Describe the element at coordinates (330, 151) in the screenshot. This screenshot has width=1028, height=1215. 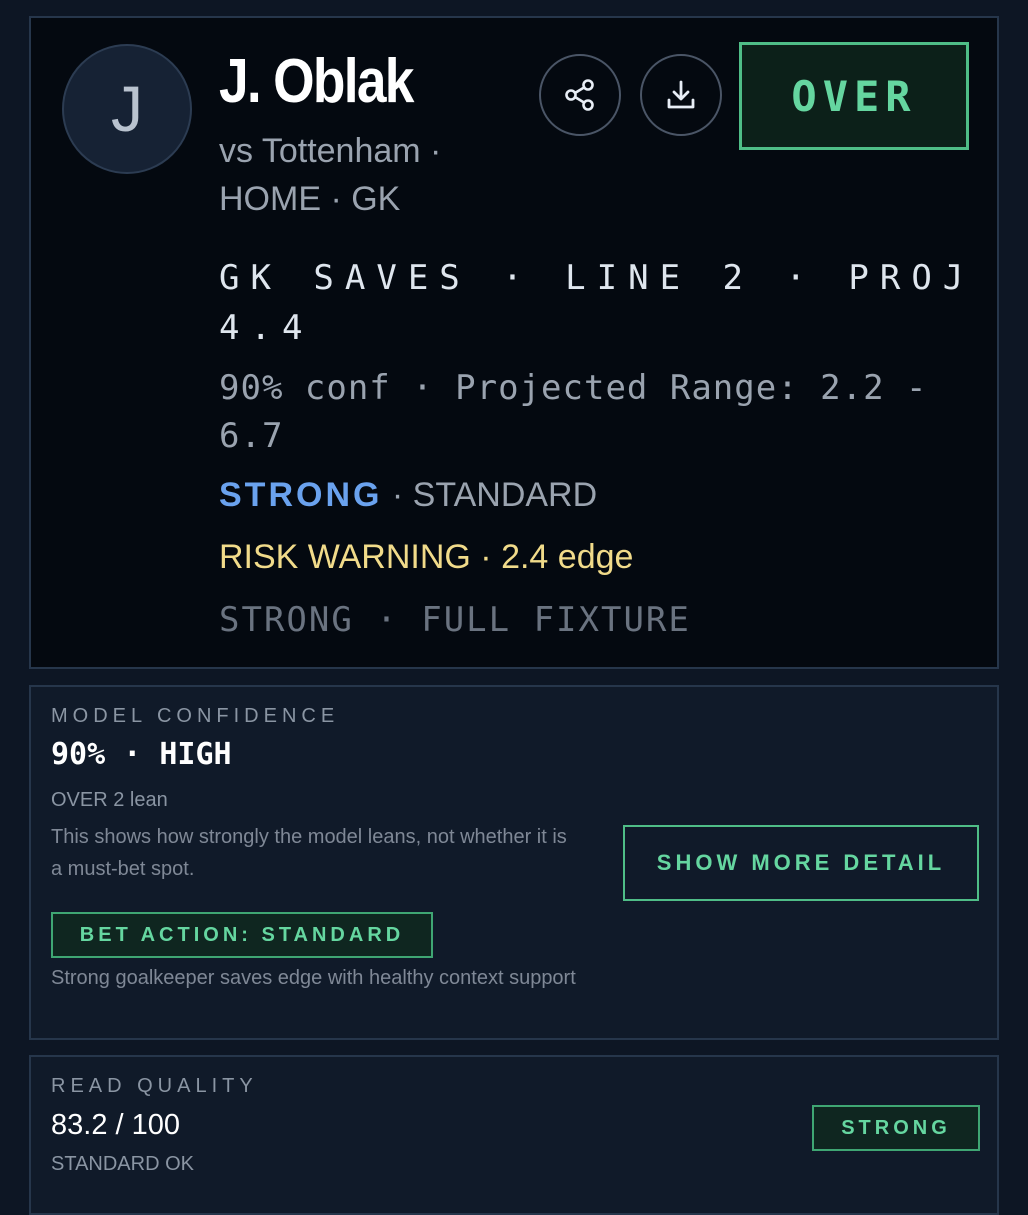
I see `matchup-text: vs Tottenham ·` at that location.